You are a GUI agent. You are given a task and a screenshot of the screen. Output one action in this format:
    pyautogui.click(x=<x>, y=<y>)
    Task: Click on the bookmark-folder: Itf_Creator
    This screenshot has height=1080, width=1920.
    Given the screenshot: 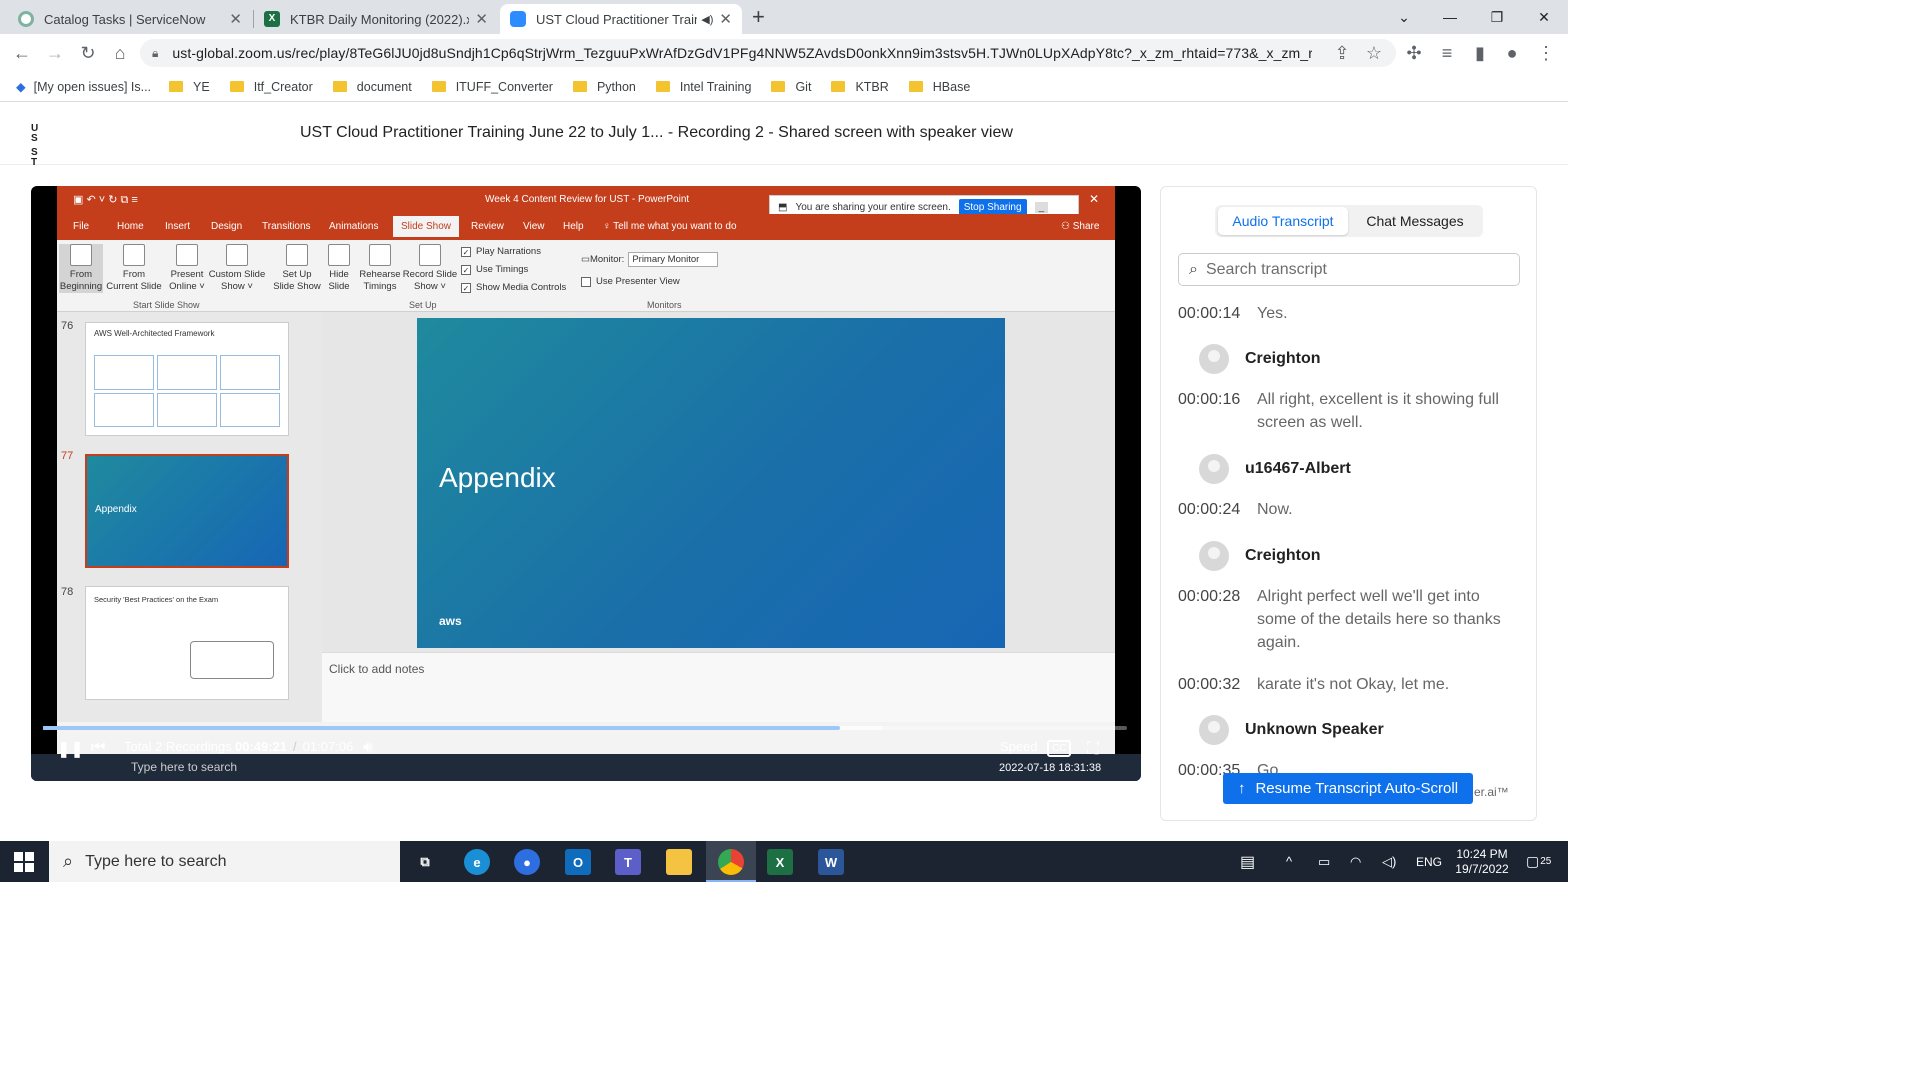 What is the action you would take?
    pyautogui.click(x=271, y=87)
    